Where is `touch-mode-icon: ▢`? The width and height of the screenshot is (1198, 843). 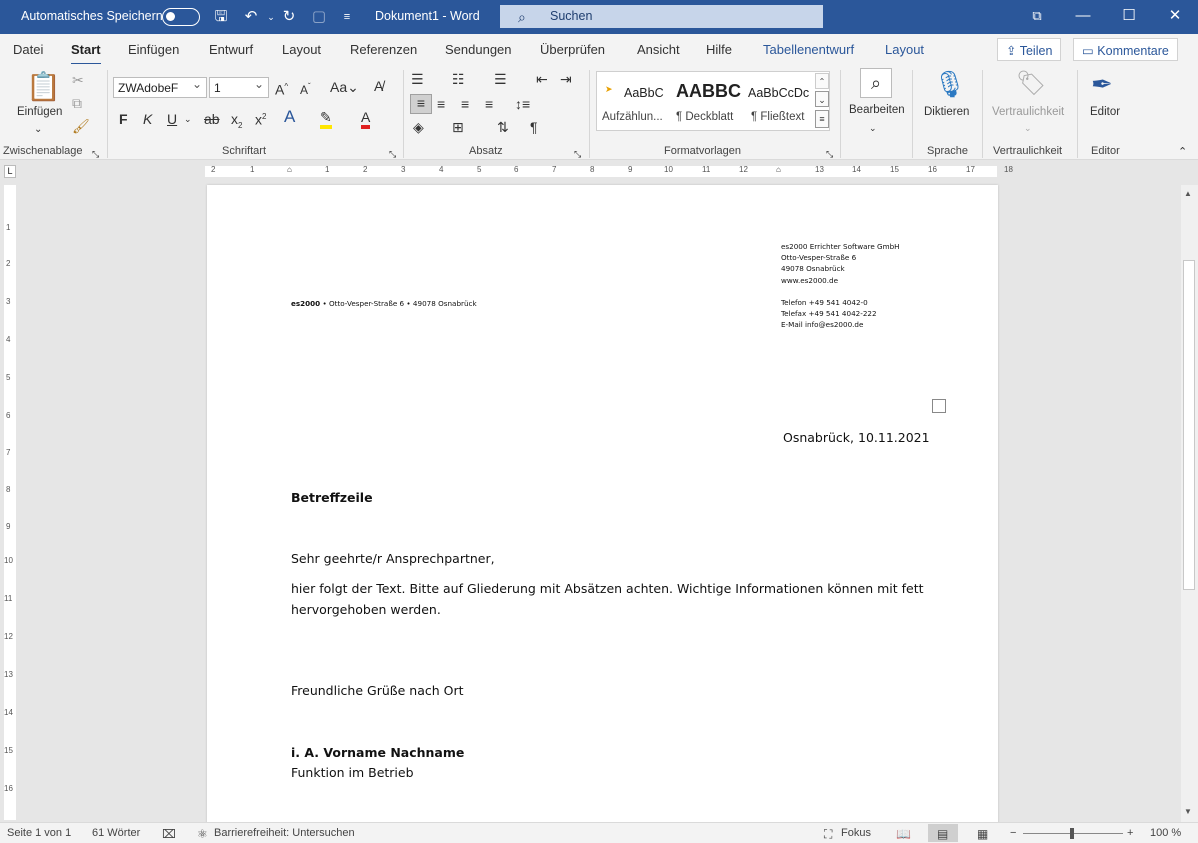
touch-mode-icon: ▢ is located at coordinates (319, 17).